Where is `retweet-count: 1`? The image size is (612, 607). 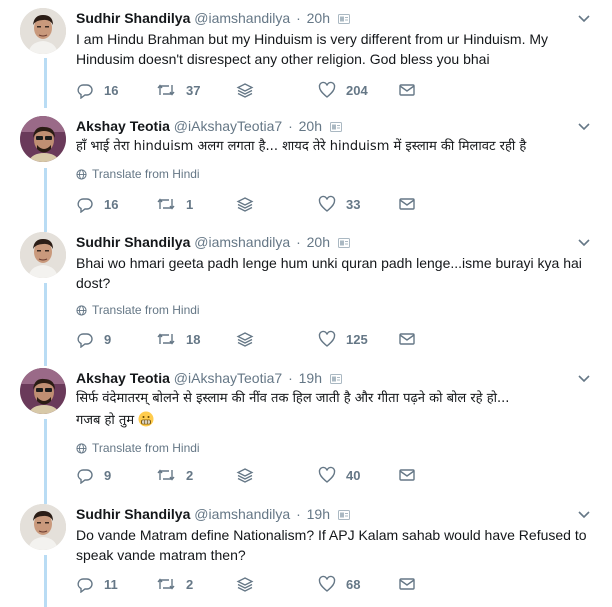 retweet-count: 1 is located at coordinates (190, 204).